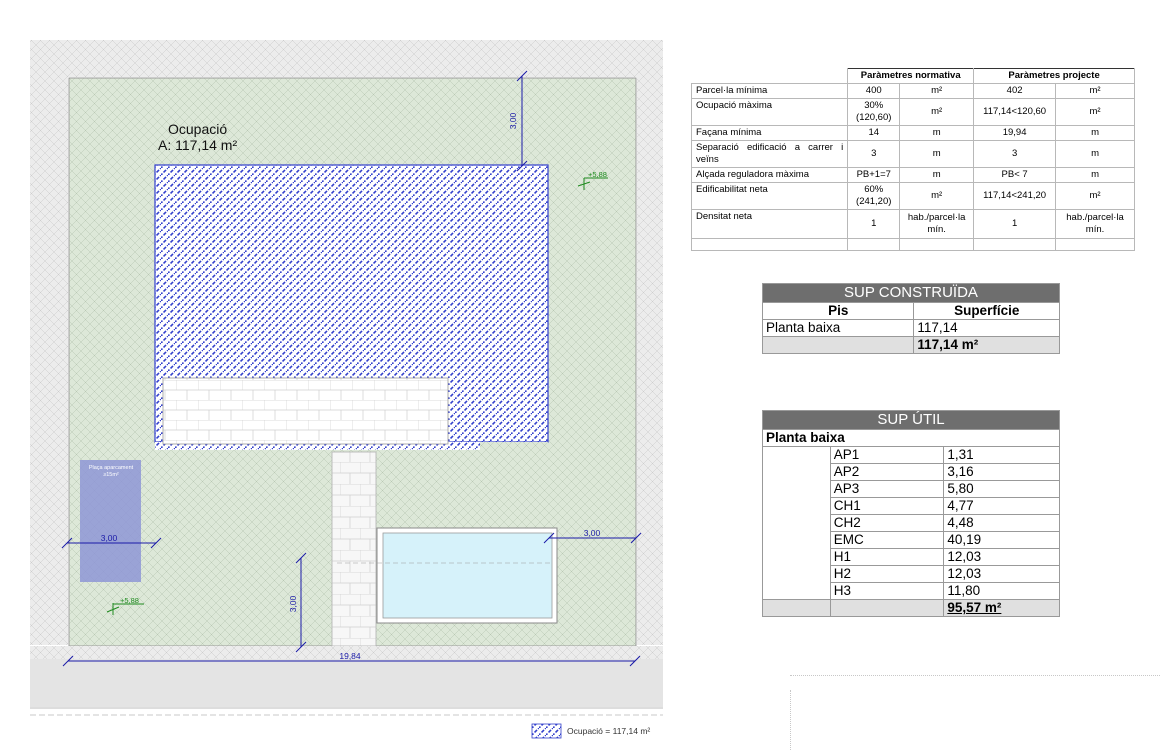  Describe the element at coordinates (874, 112) in the screenshot. I see `norm-value: 30% (120,60)` at that location.